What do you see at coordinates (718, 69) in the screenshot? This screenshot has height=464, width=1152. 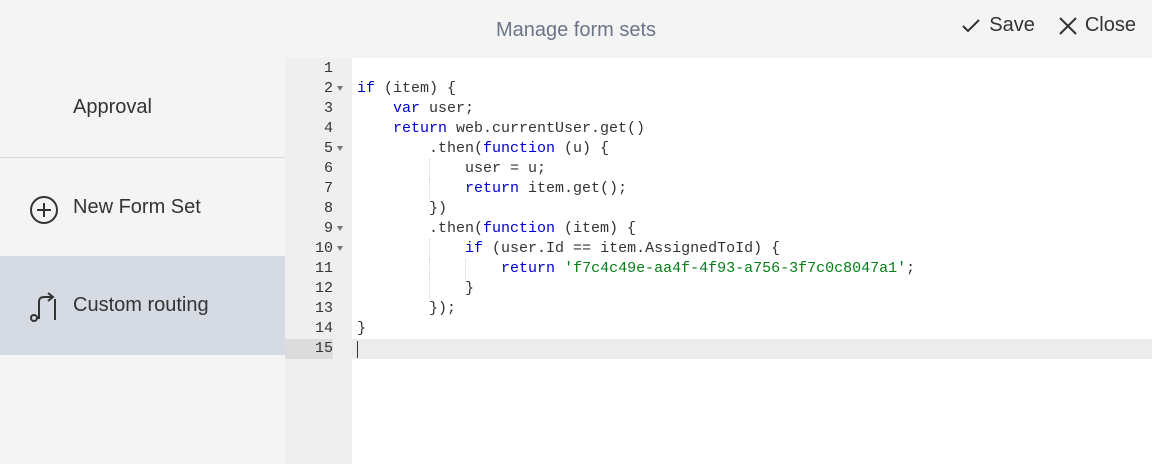 I see `code-line: 1` at bounding box center [718, 69].